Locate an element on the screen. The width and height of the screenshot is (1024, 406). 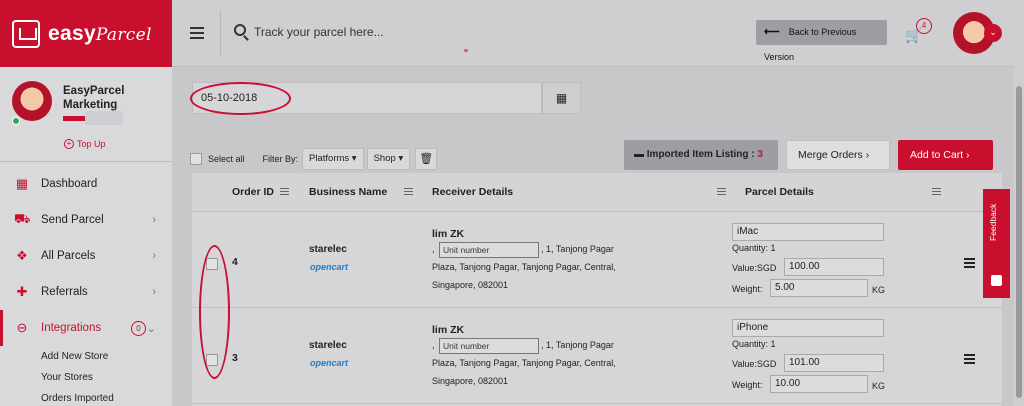
sidebar-item-label: Integrations is located at coordinates (71, 328).